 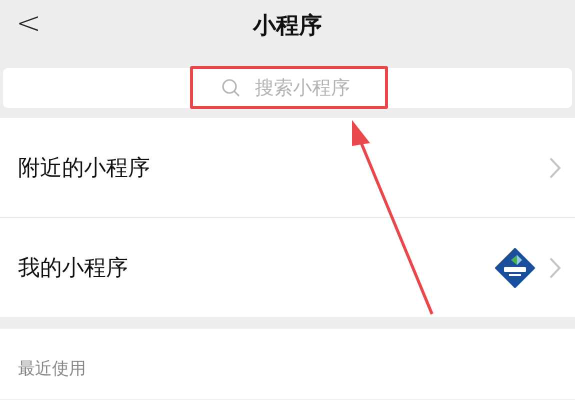 I want to click on store-logo-icon, so click(x=515, y=268).